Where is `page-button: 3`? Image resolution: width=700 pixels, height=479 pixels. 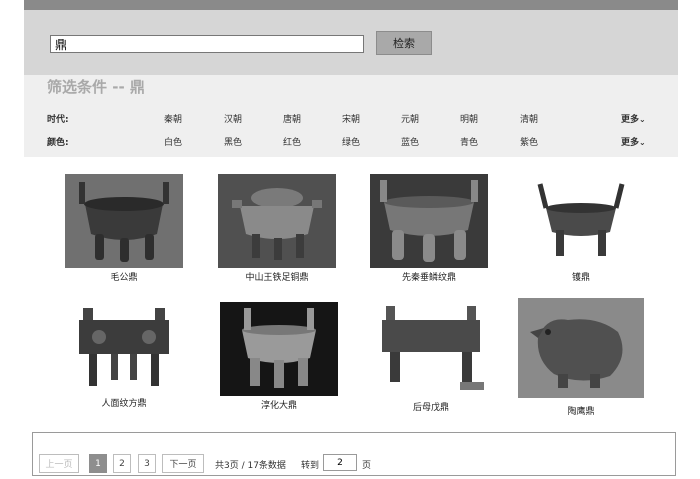
page-button: 3 is located at coordinates (147, 463).